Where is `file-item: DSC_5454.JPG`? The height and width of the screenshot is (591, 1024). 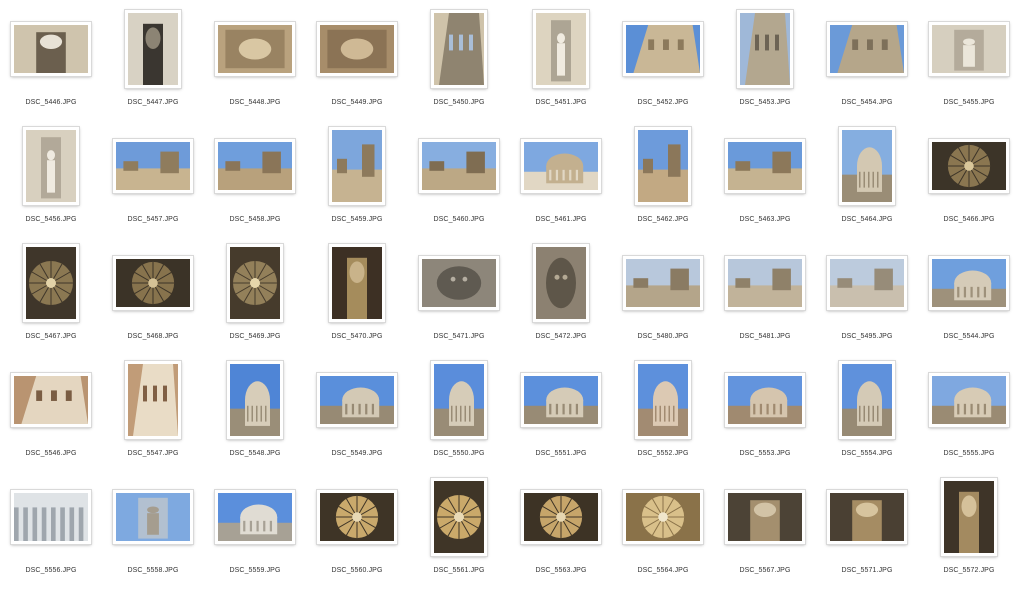
file-item: DSC_5454.JPG is located at coordinates (867, 64).